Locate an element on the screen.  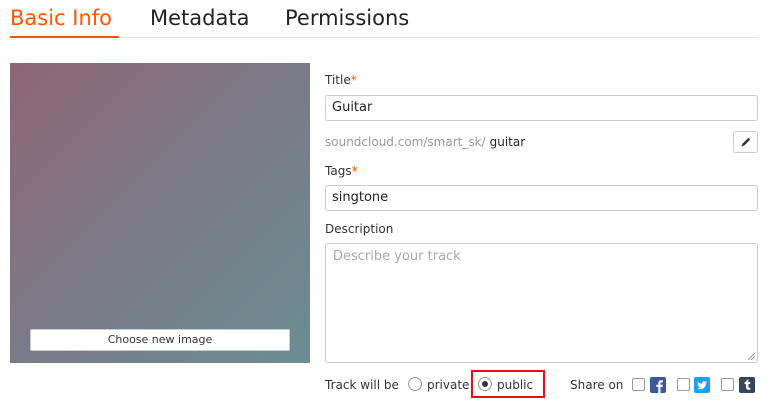
permalink-row: soundcloud.com/smart_sk/guitar is located at coordinates (425, 142).